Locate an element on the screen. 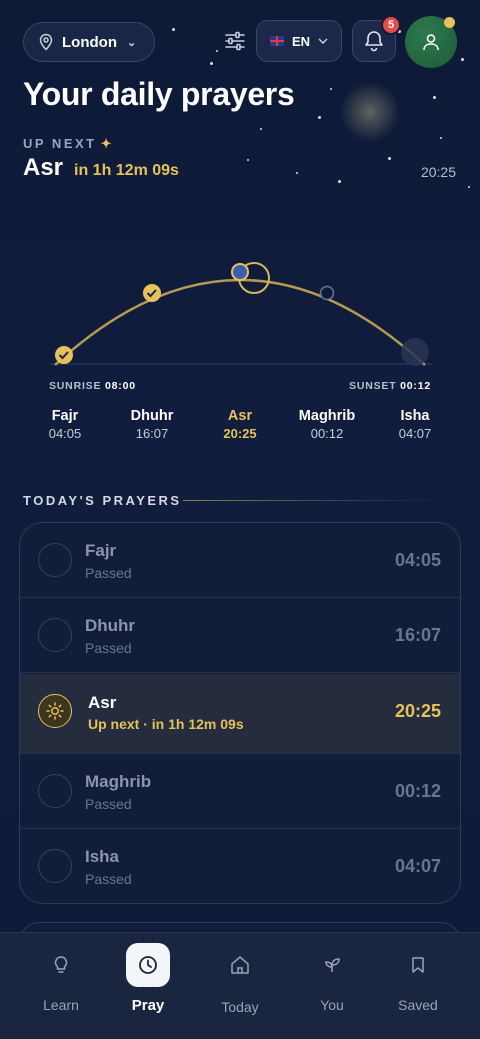 The height and width of the screenshot is (1039, 480). arc-marker-asr is located at coordinates (250, 278).